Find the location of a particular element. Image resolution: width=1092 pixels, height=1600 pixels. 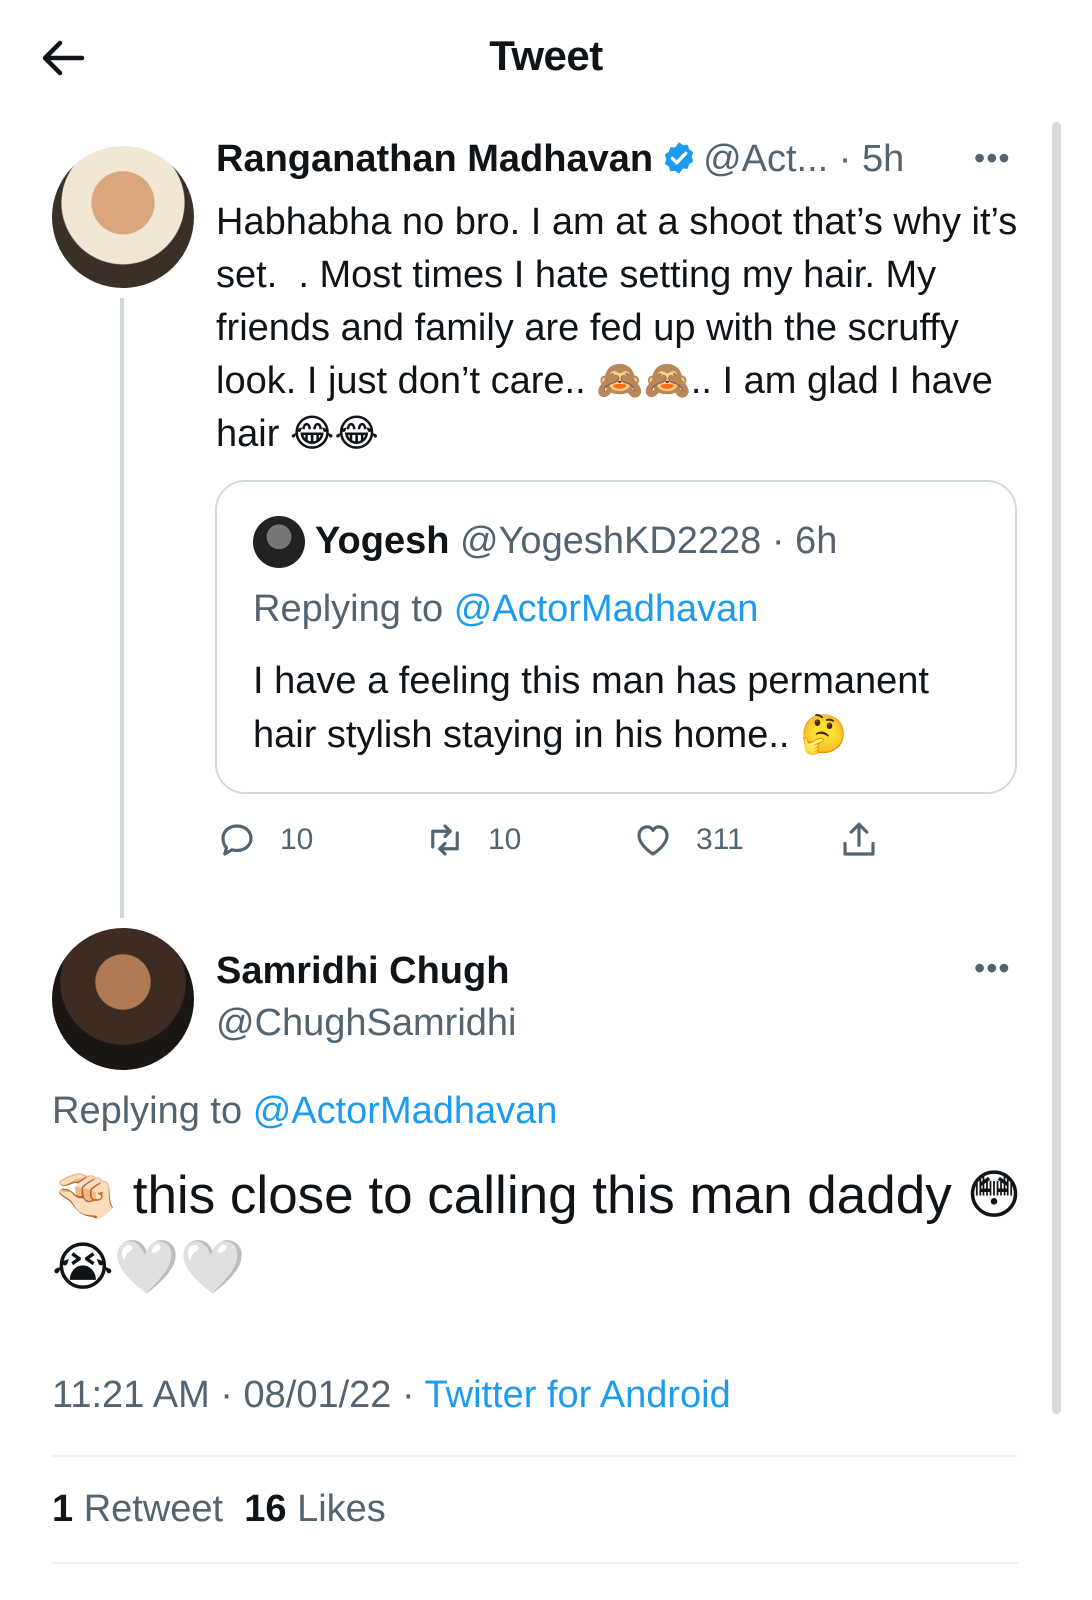

thread-line is located at coordinates (122, 608).